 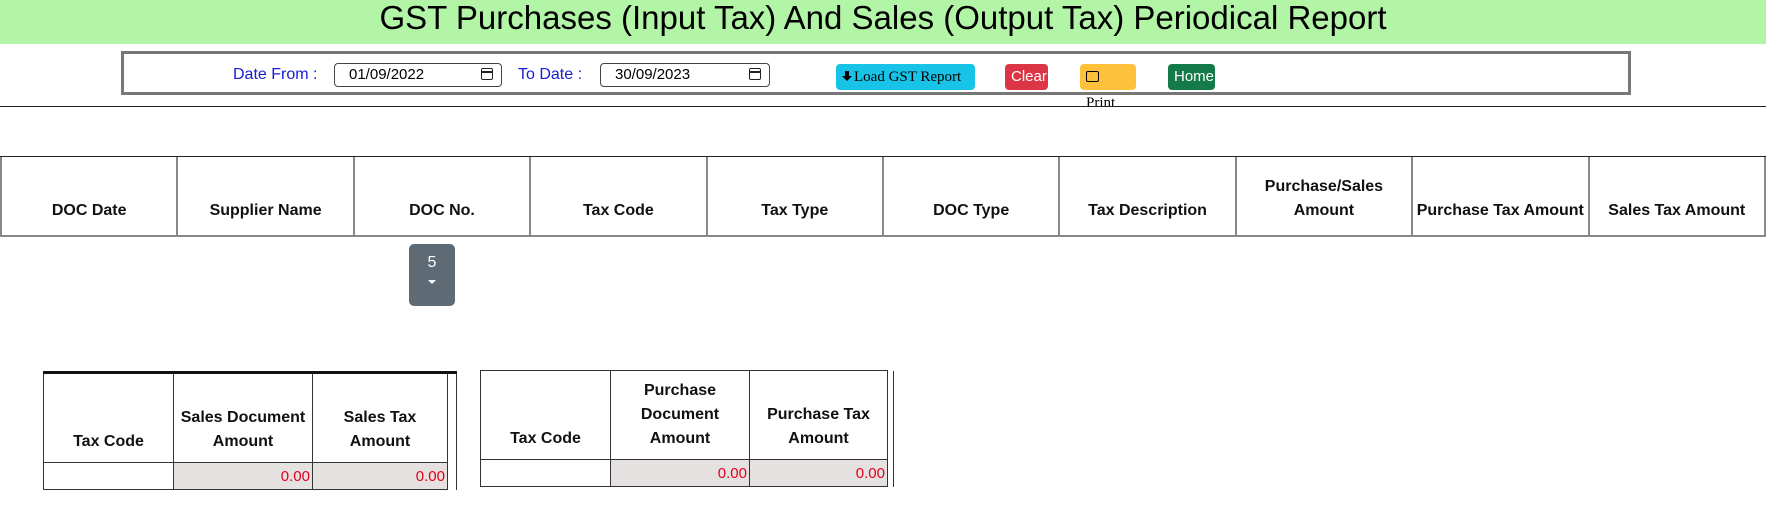 What do you see at coordinates (1092, 76) in the screenshot?
I see `print-icon` at bounding box center [1092, 76].